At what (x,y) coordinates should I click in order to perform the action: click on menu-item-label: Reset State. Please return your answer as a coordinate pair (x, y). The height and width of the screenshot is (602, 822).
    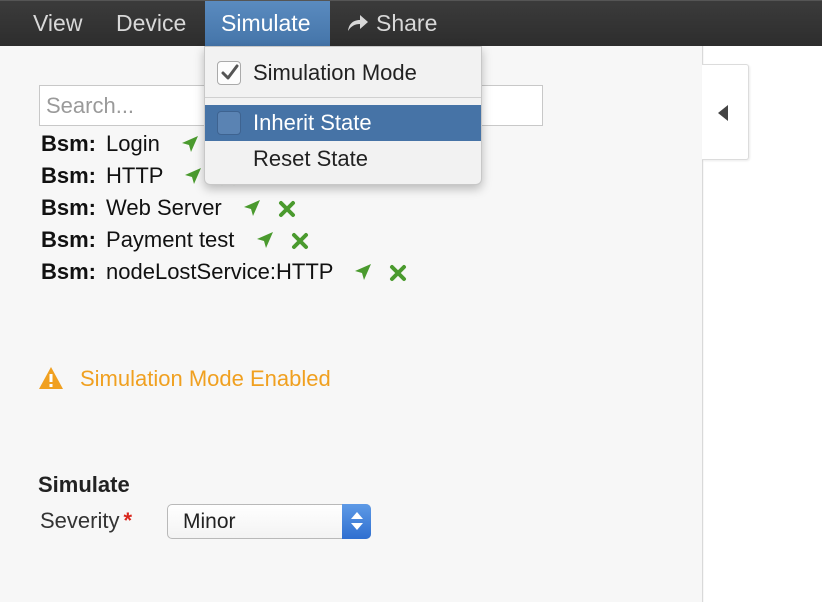
    Looking at the image, I should click on (310, 158).